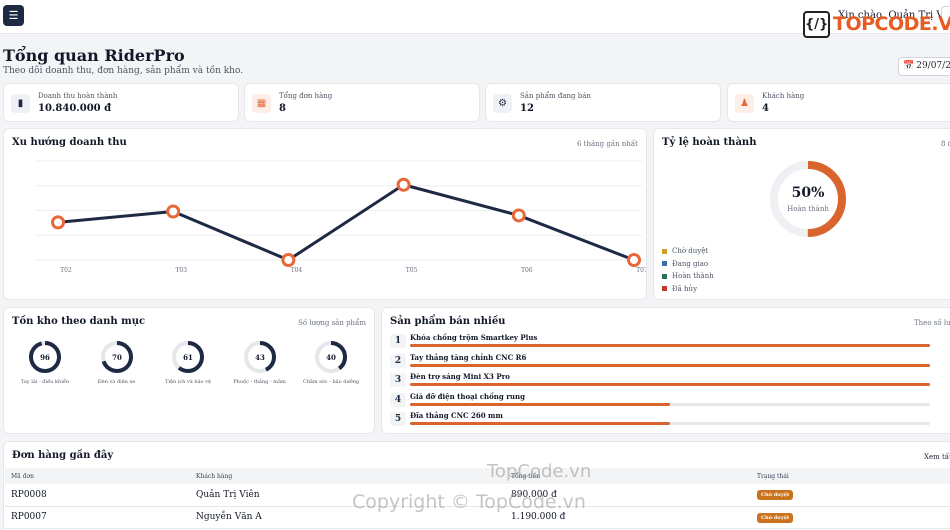  Describe the element at coordinates (555, 96) in the screenshot. I see `stat-label: Sản phẩm đang bán` at that location.